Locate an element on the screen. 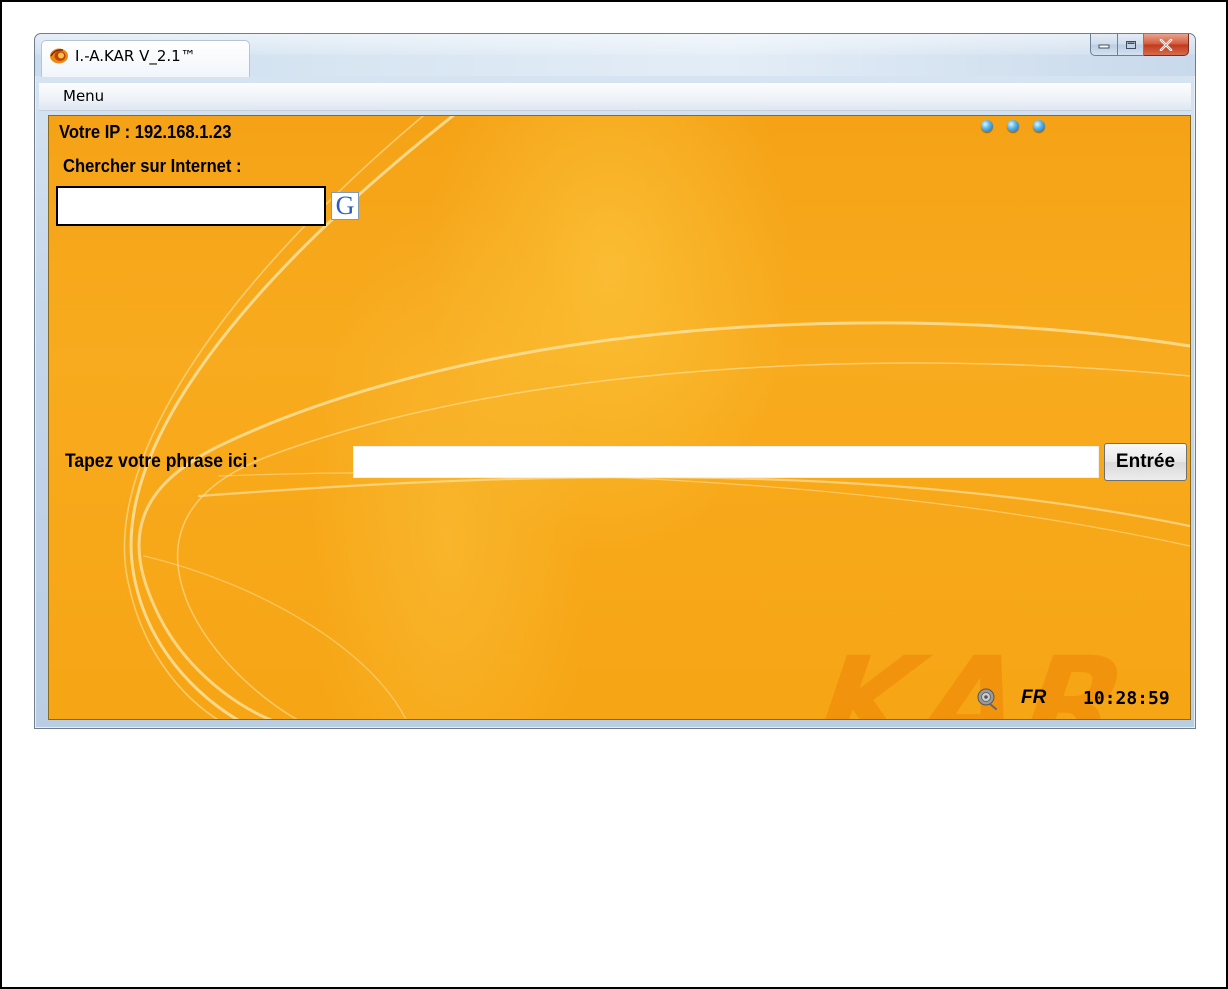 The height and width of the screenshot is (989, 1228). google-search-button: G is located at coordinates (345, 206).